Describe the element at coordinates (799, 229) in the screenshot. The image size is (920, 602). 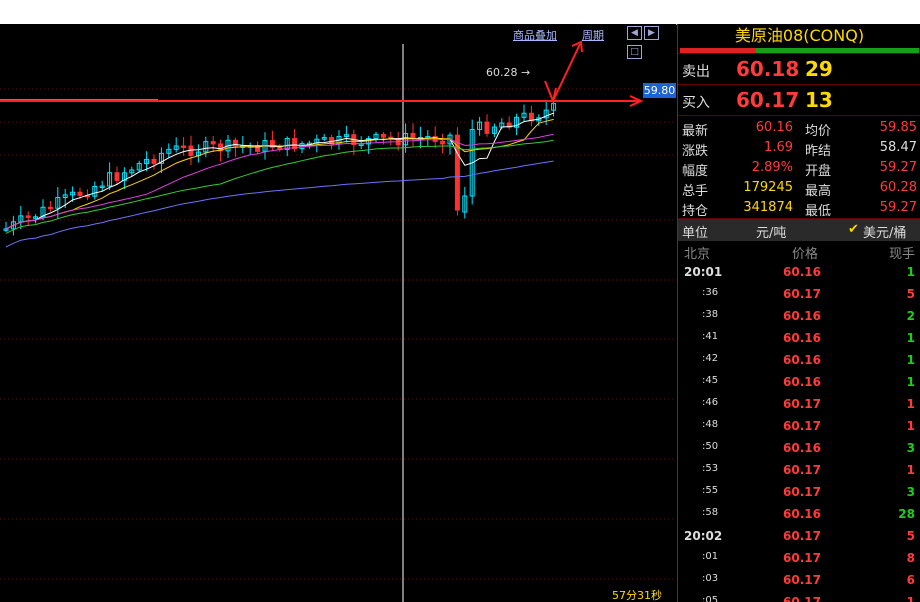
I see `unit-selector: 单位 元/吨 ✔ 美元/桶` at that location.